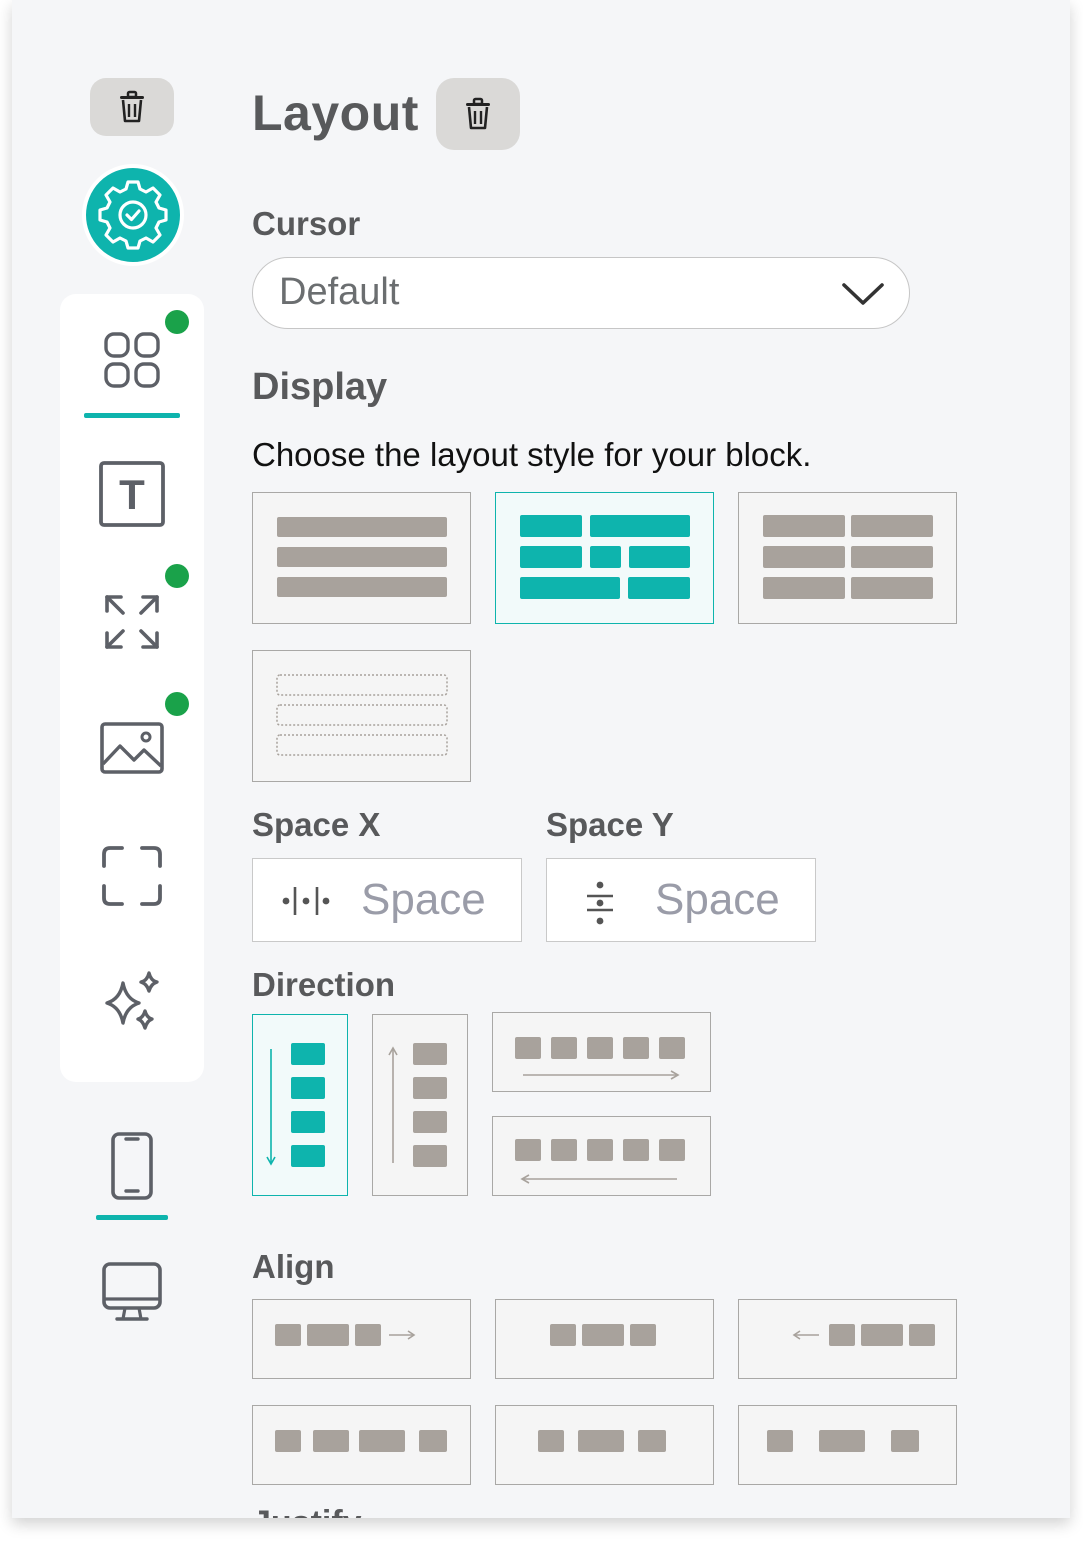 The width and height of the screenshot is (1083, 1542). Describe the element at coordinates (132, 1217) in the screenshot. I see `device-active-indicator` at that location.